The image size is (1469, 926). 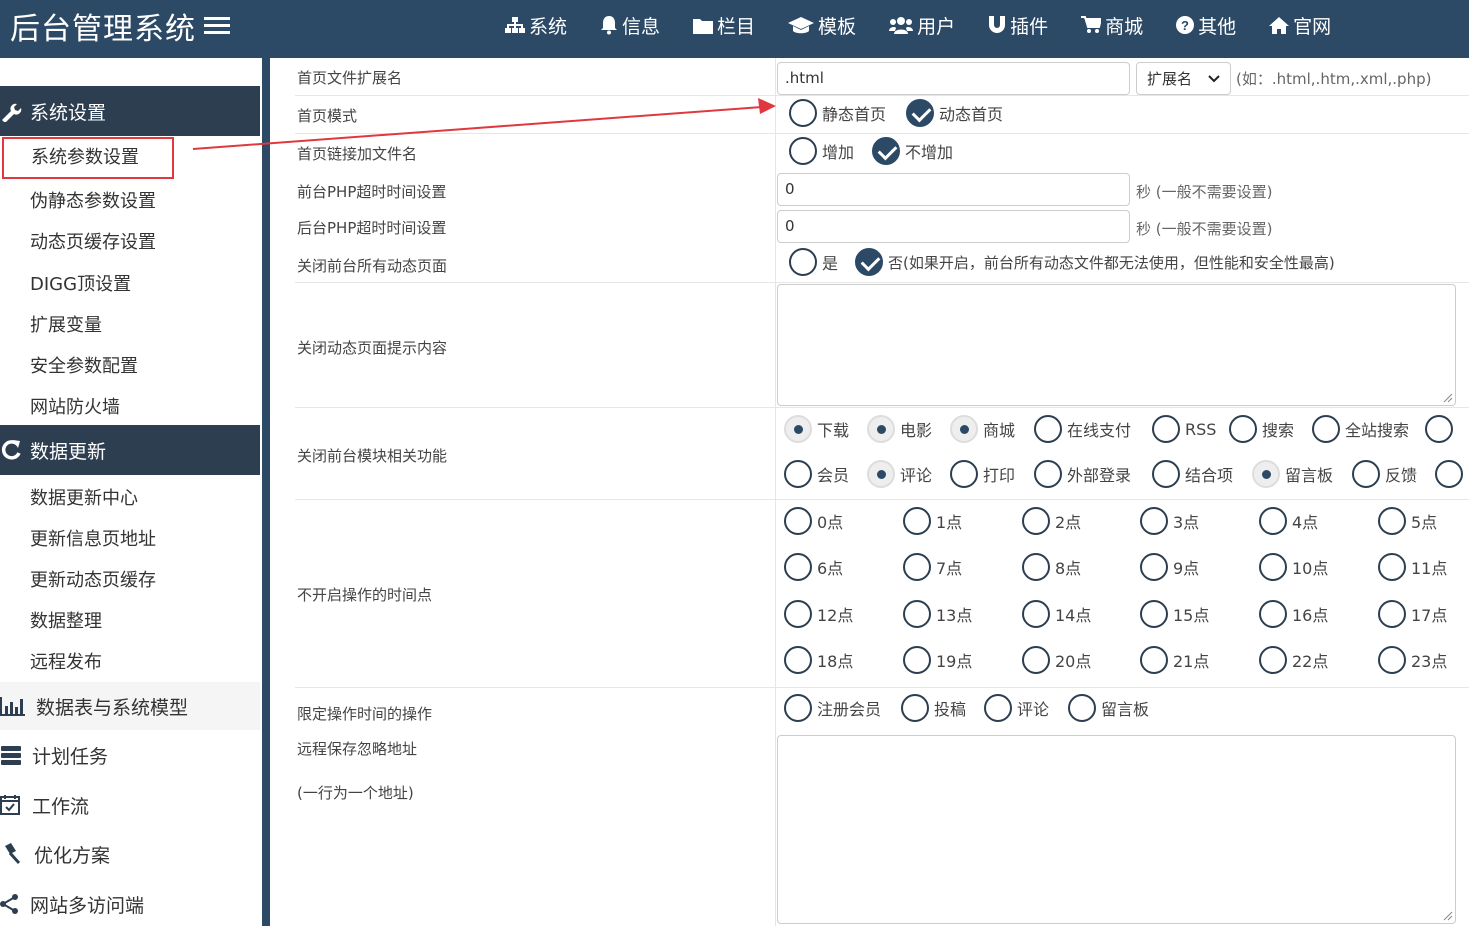 I want to click on top-header: 后台管理系统 系统 信息 栏目 模板 用户 插件 商城 ? 其他 官网, so click(x=734, y=29).